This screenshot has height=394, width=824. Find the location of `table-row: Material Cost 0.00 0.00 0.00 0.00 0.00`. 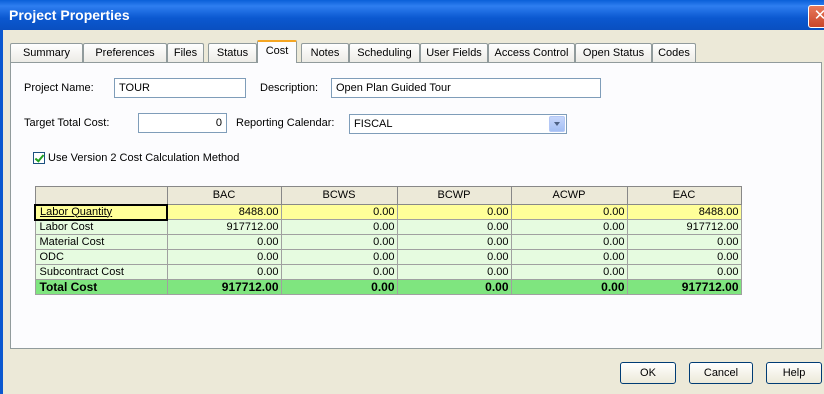

table-row: Material Cost 0.00 0.00 0.00 0.00 0.00 is located at coordinates (388, 242).